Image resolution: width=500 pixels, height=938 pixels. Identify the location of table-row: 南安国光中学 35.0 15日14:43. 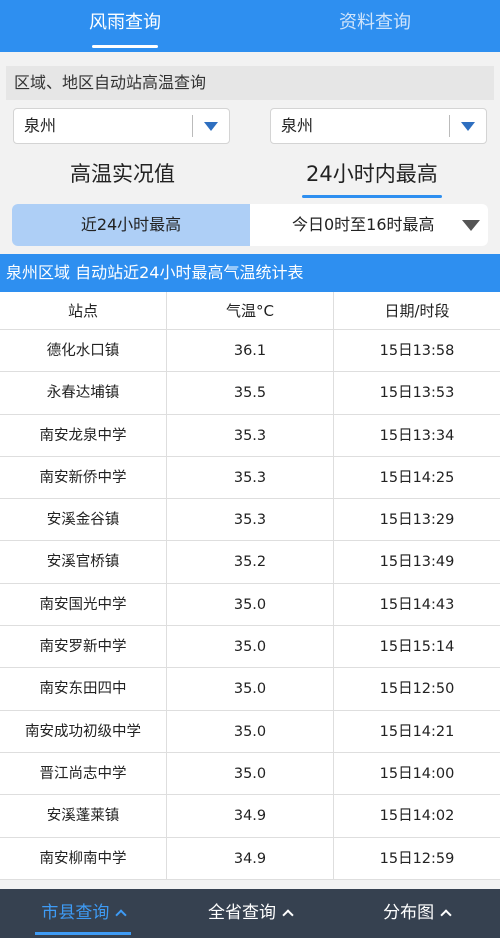
(250, 605).